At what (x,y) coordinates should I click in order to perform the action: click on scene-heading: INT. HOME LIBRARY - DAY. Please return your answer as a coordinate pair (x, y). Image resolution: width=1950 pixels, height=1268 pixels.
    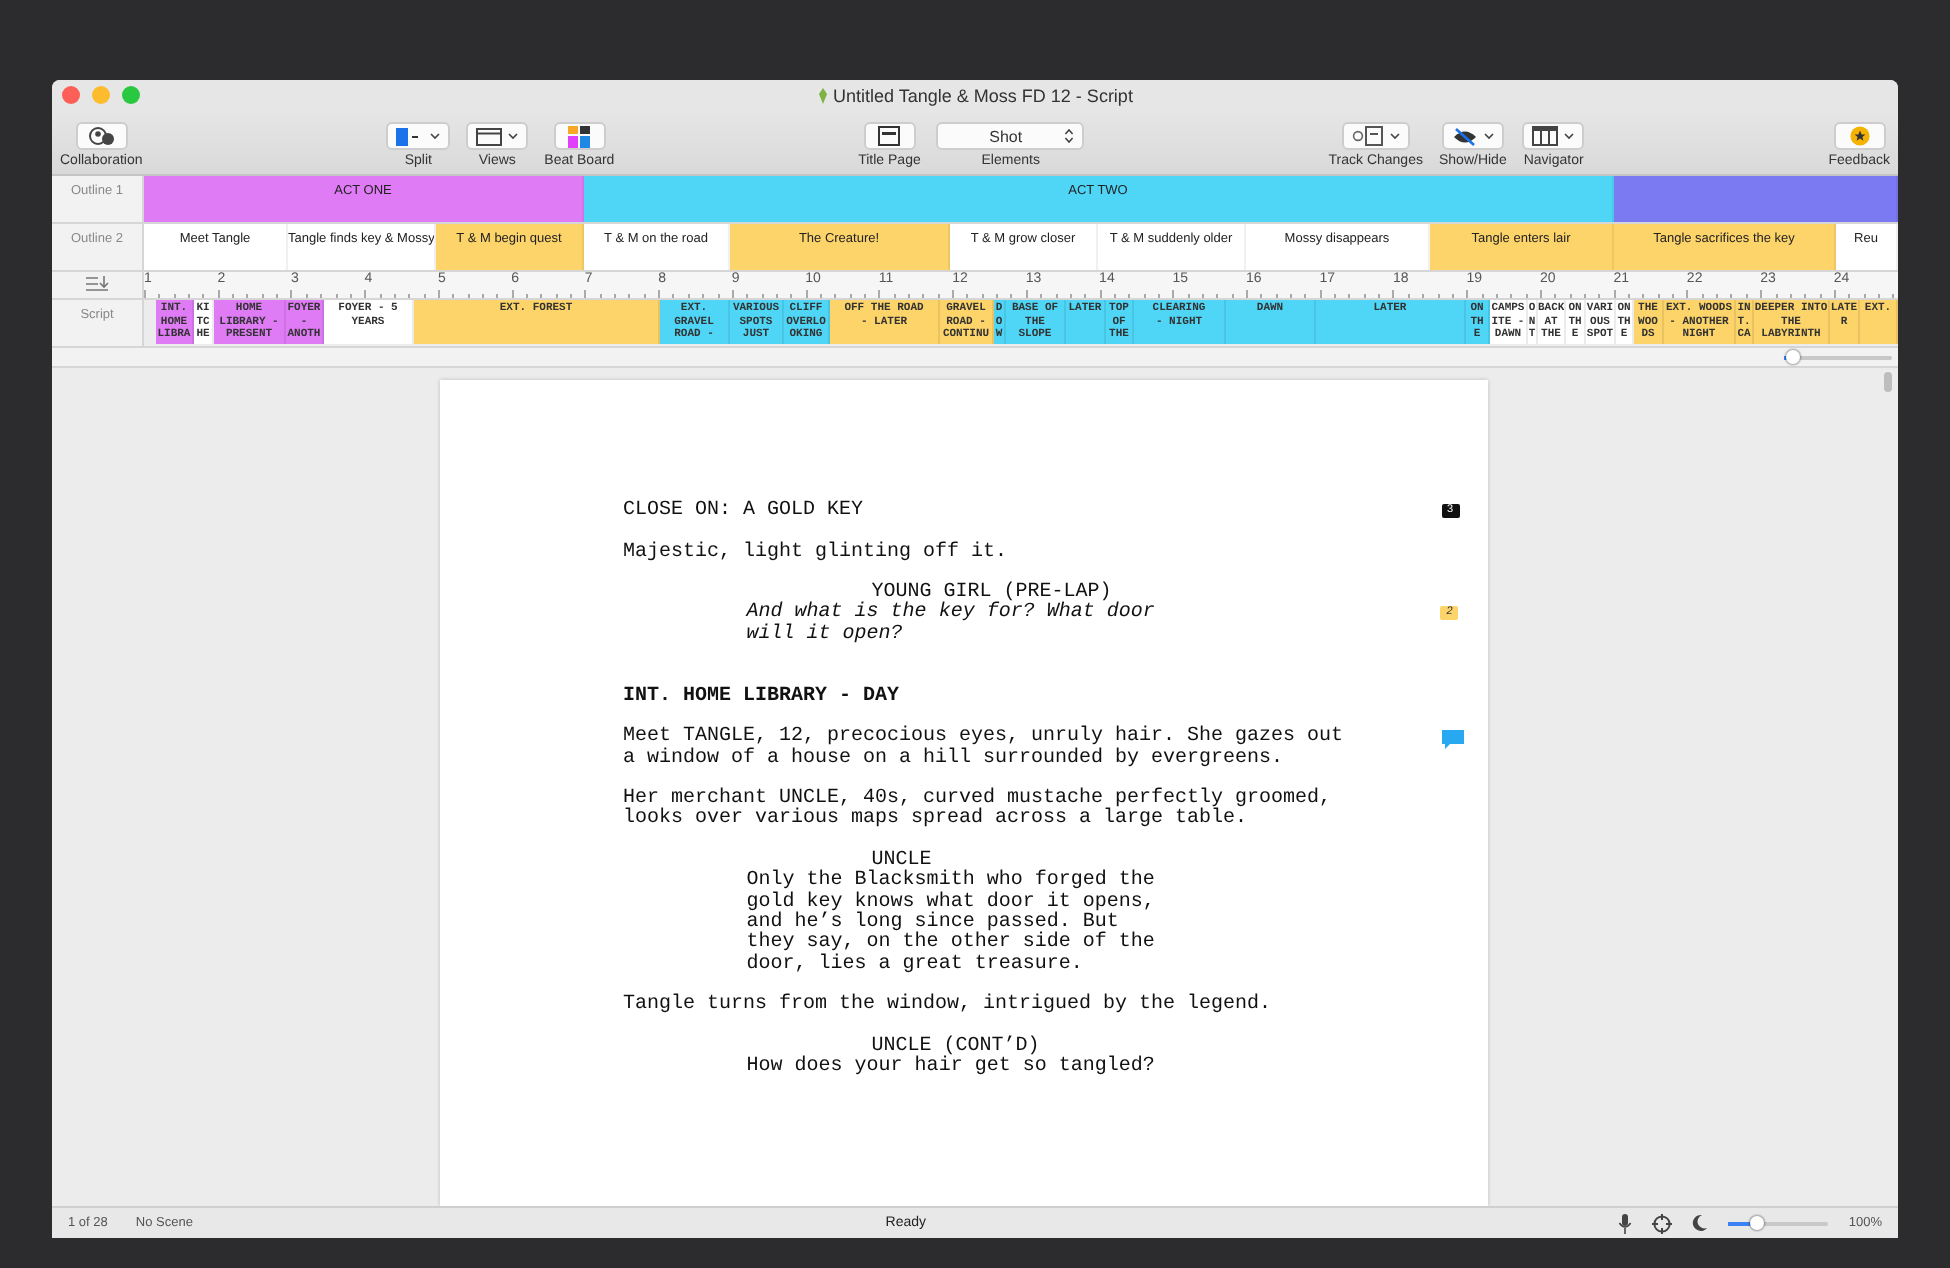
    Looking at the image, I should click on (761, 696).